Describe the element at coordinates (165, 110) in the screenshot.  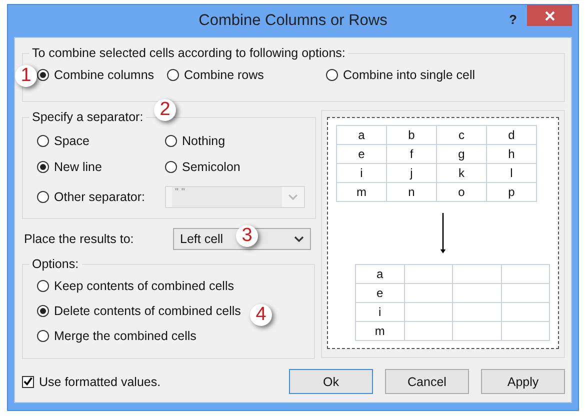
I see `step-callout-tooltip: 2` at that location.